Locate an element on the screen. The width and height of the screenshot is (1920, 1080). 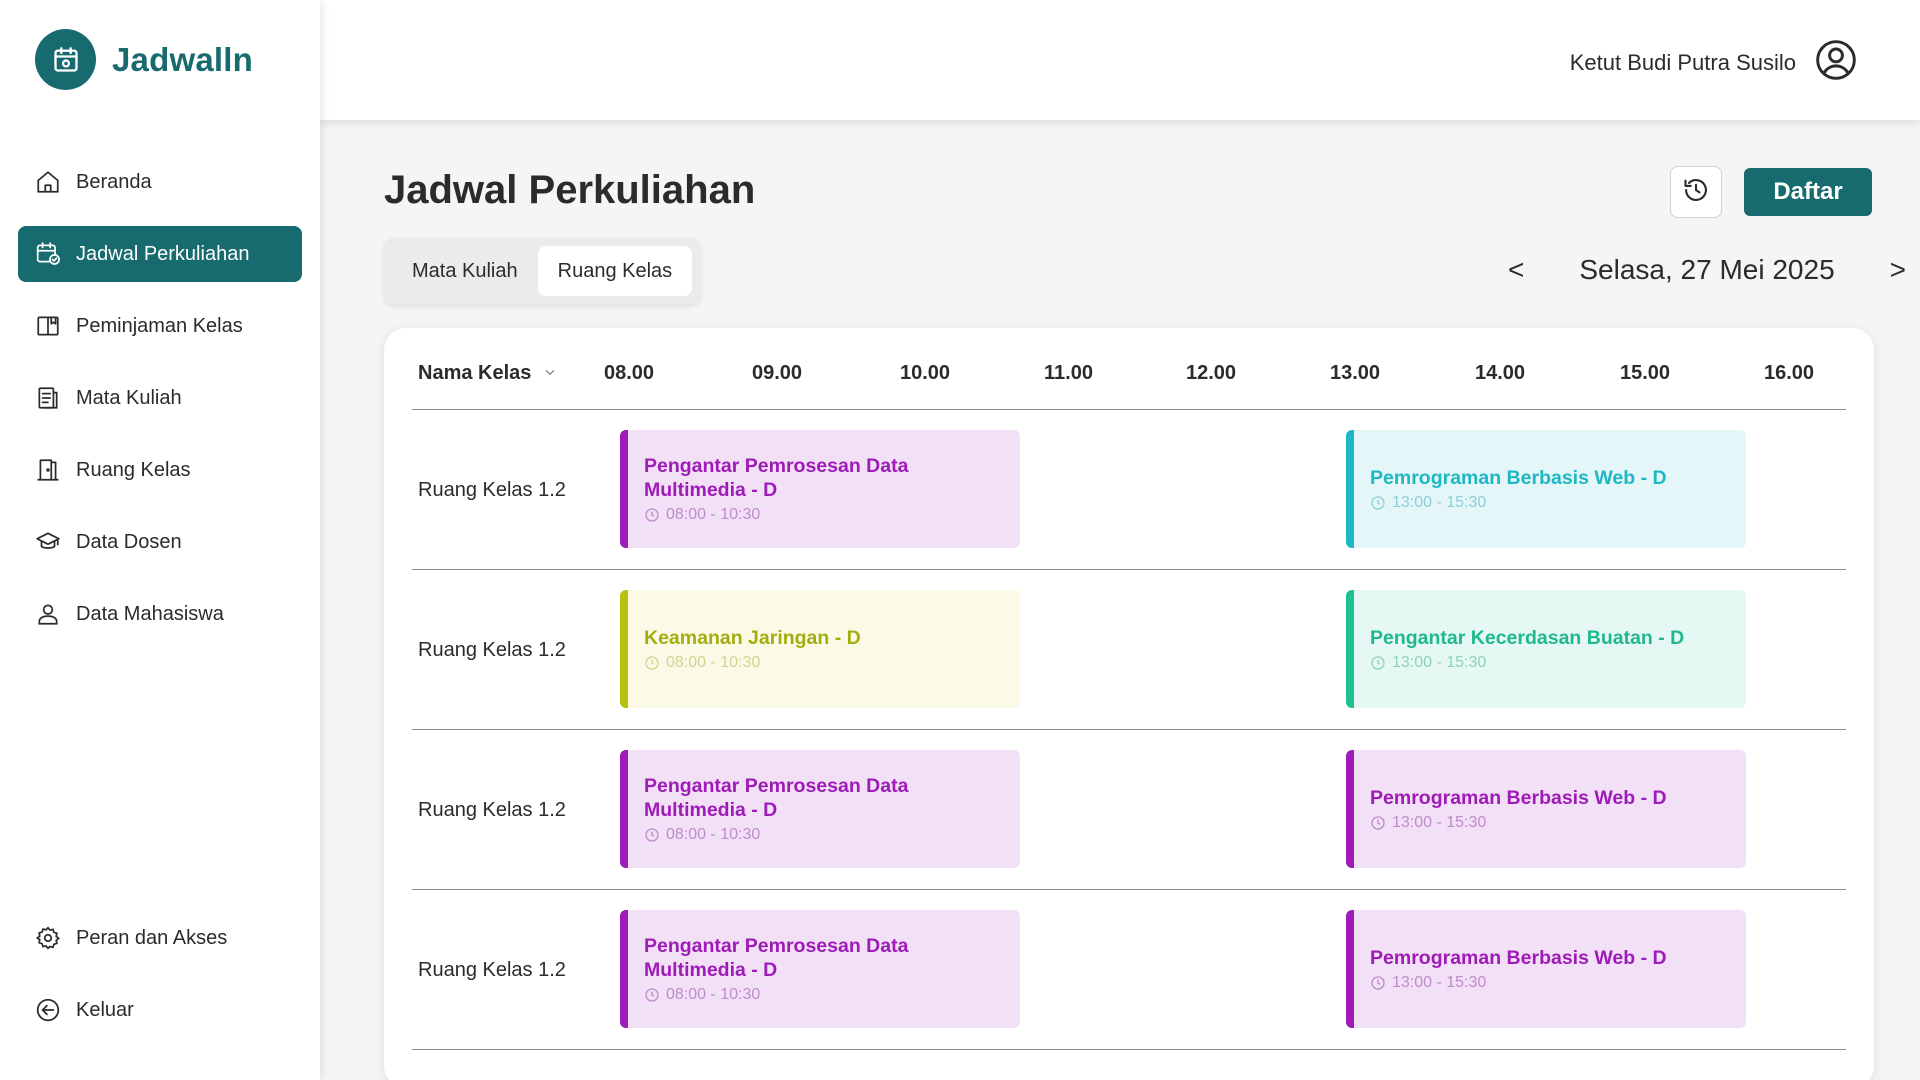
sidebar-item-label: Peran dan Akses is located at coordinates (152, 937).